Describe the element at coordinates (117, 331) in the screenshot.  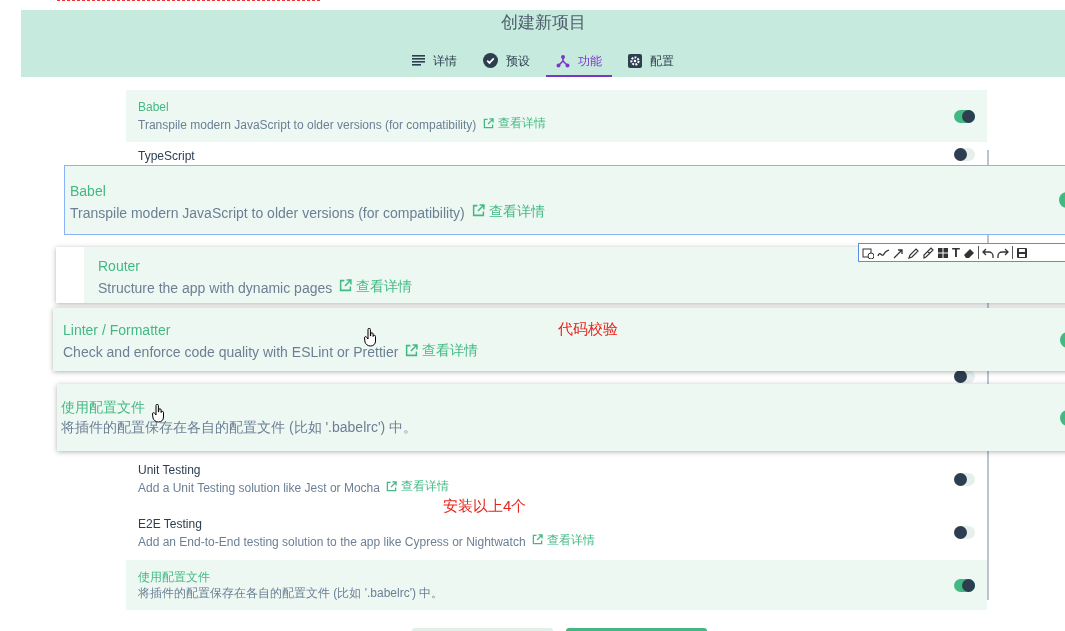
I see `feature-title: Linter / Formatter` at that location.